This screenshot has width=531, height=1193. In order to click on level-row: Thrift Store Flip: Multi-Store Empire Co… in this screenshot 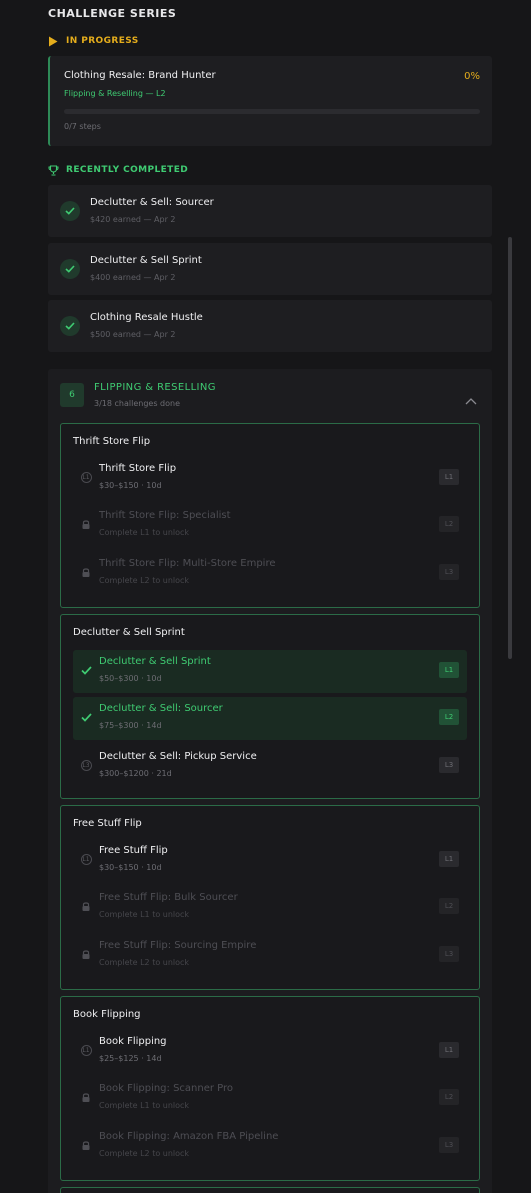, I will do `click(270, 573)`.